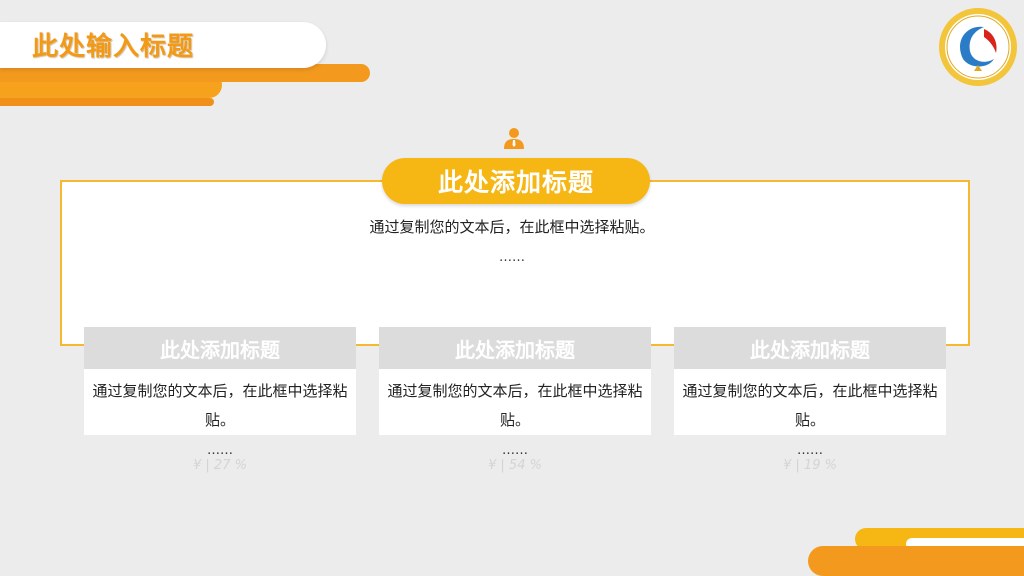 The width and height of the screenshot is (1024, 576). I want to click on main-title: 此处添加标题, so click(515, 182).